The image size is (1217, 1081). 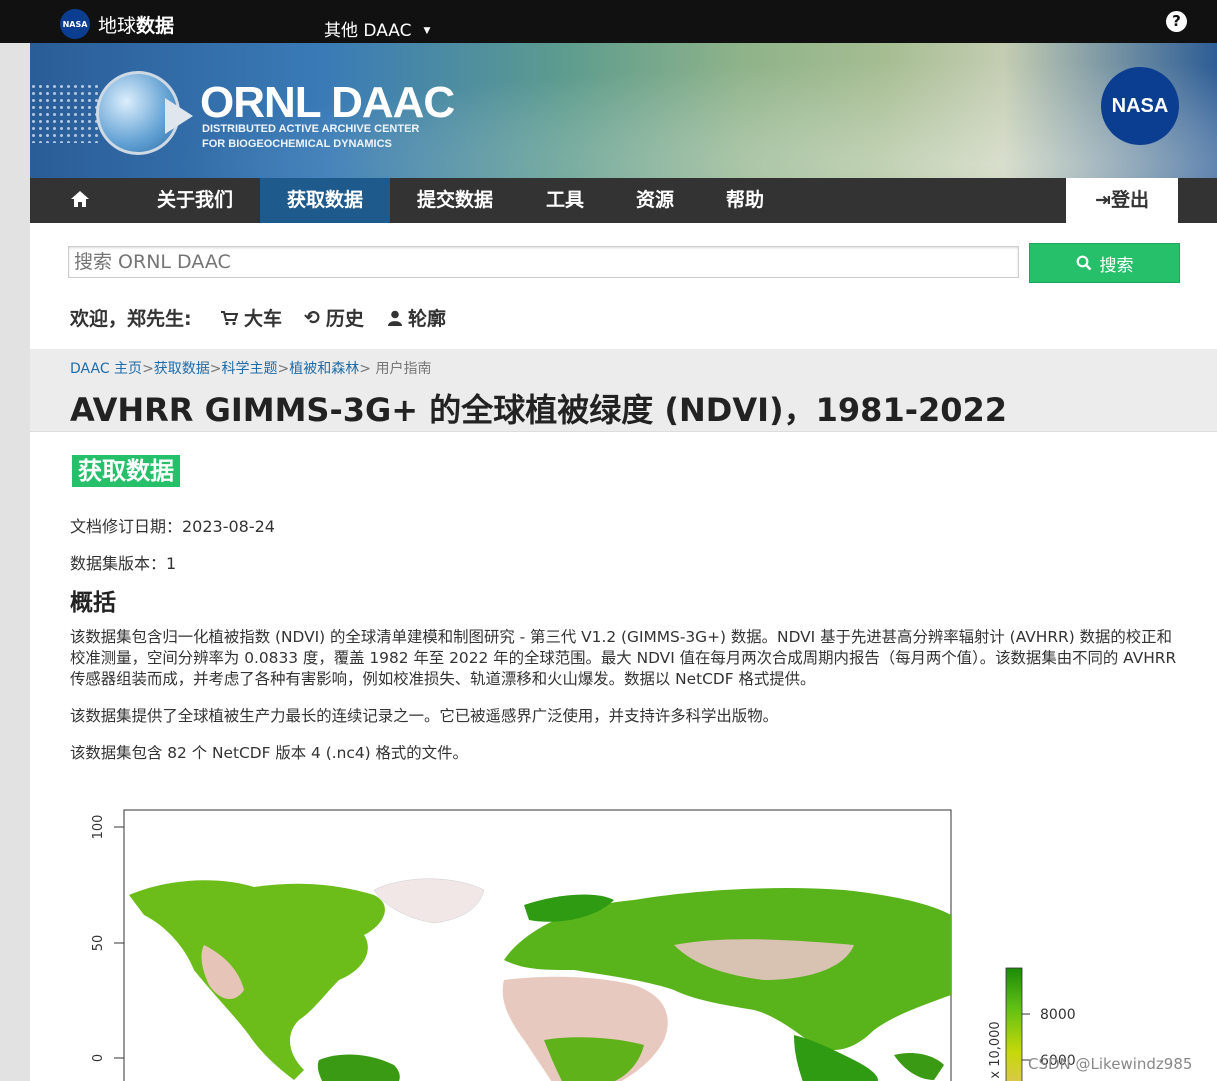 What do you see at coordinates (539, 410) in the screenshot?
I see `page-title: AVHRR GIMMS-3G+ 的全球植被绿度 (NDVI)，1981-2022` at bounding box center [539, 410].